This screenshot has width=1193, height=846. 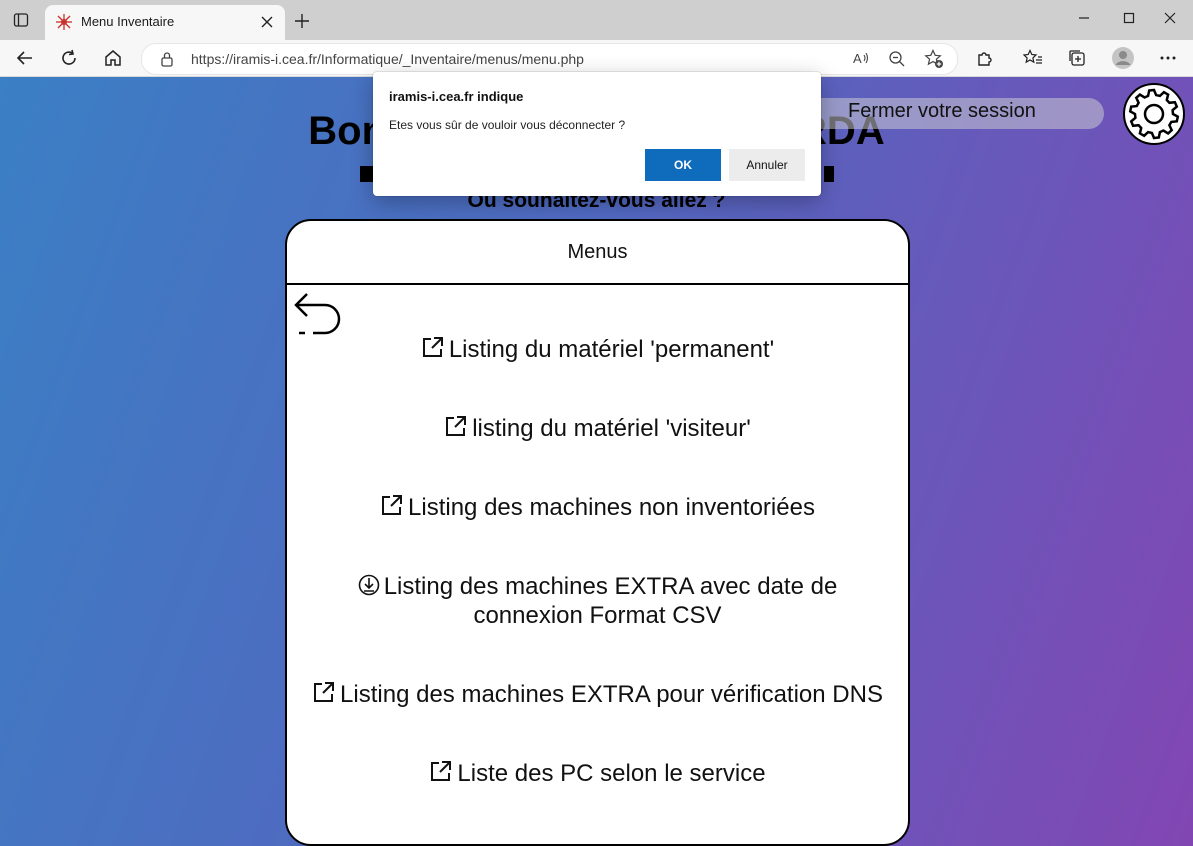 I want to click on tab-title: Menu Inventaire, so click(x=128, y=21).